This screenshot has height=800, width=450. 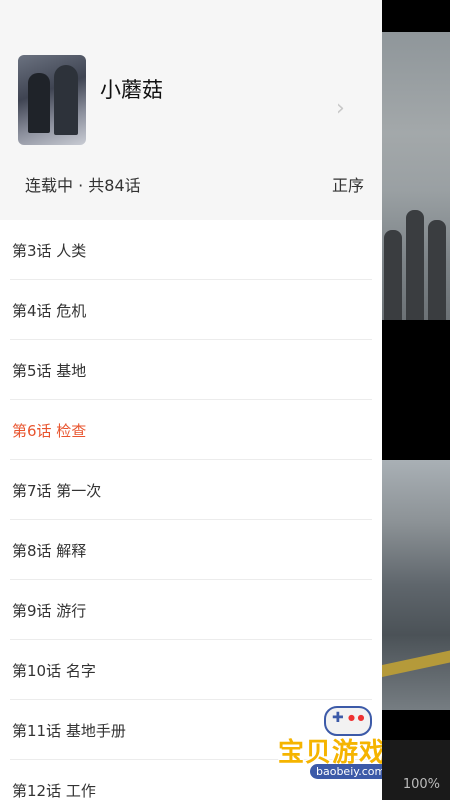 What do you see at coordinates (49, 371) in the screenshot?
I see `chapter-label: 第5话 基地` at bounding box center [49, 371].